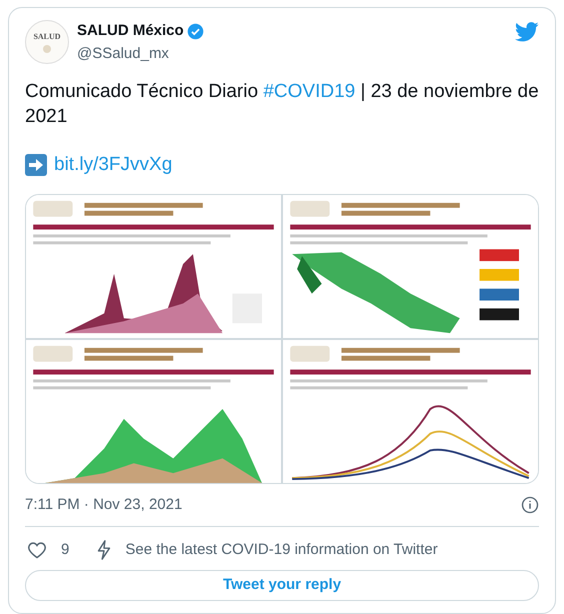 The image size is (564, 614). Describe the element at coordinates (140, 53) in the screenshot. I see `author-handle: @SSalud_mx` at that location.